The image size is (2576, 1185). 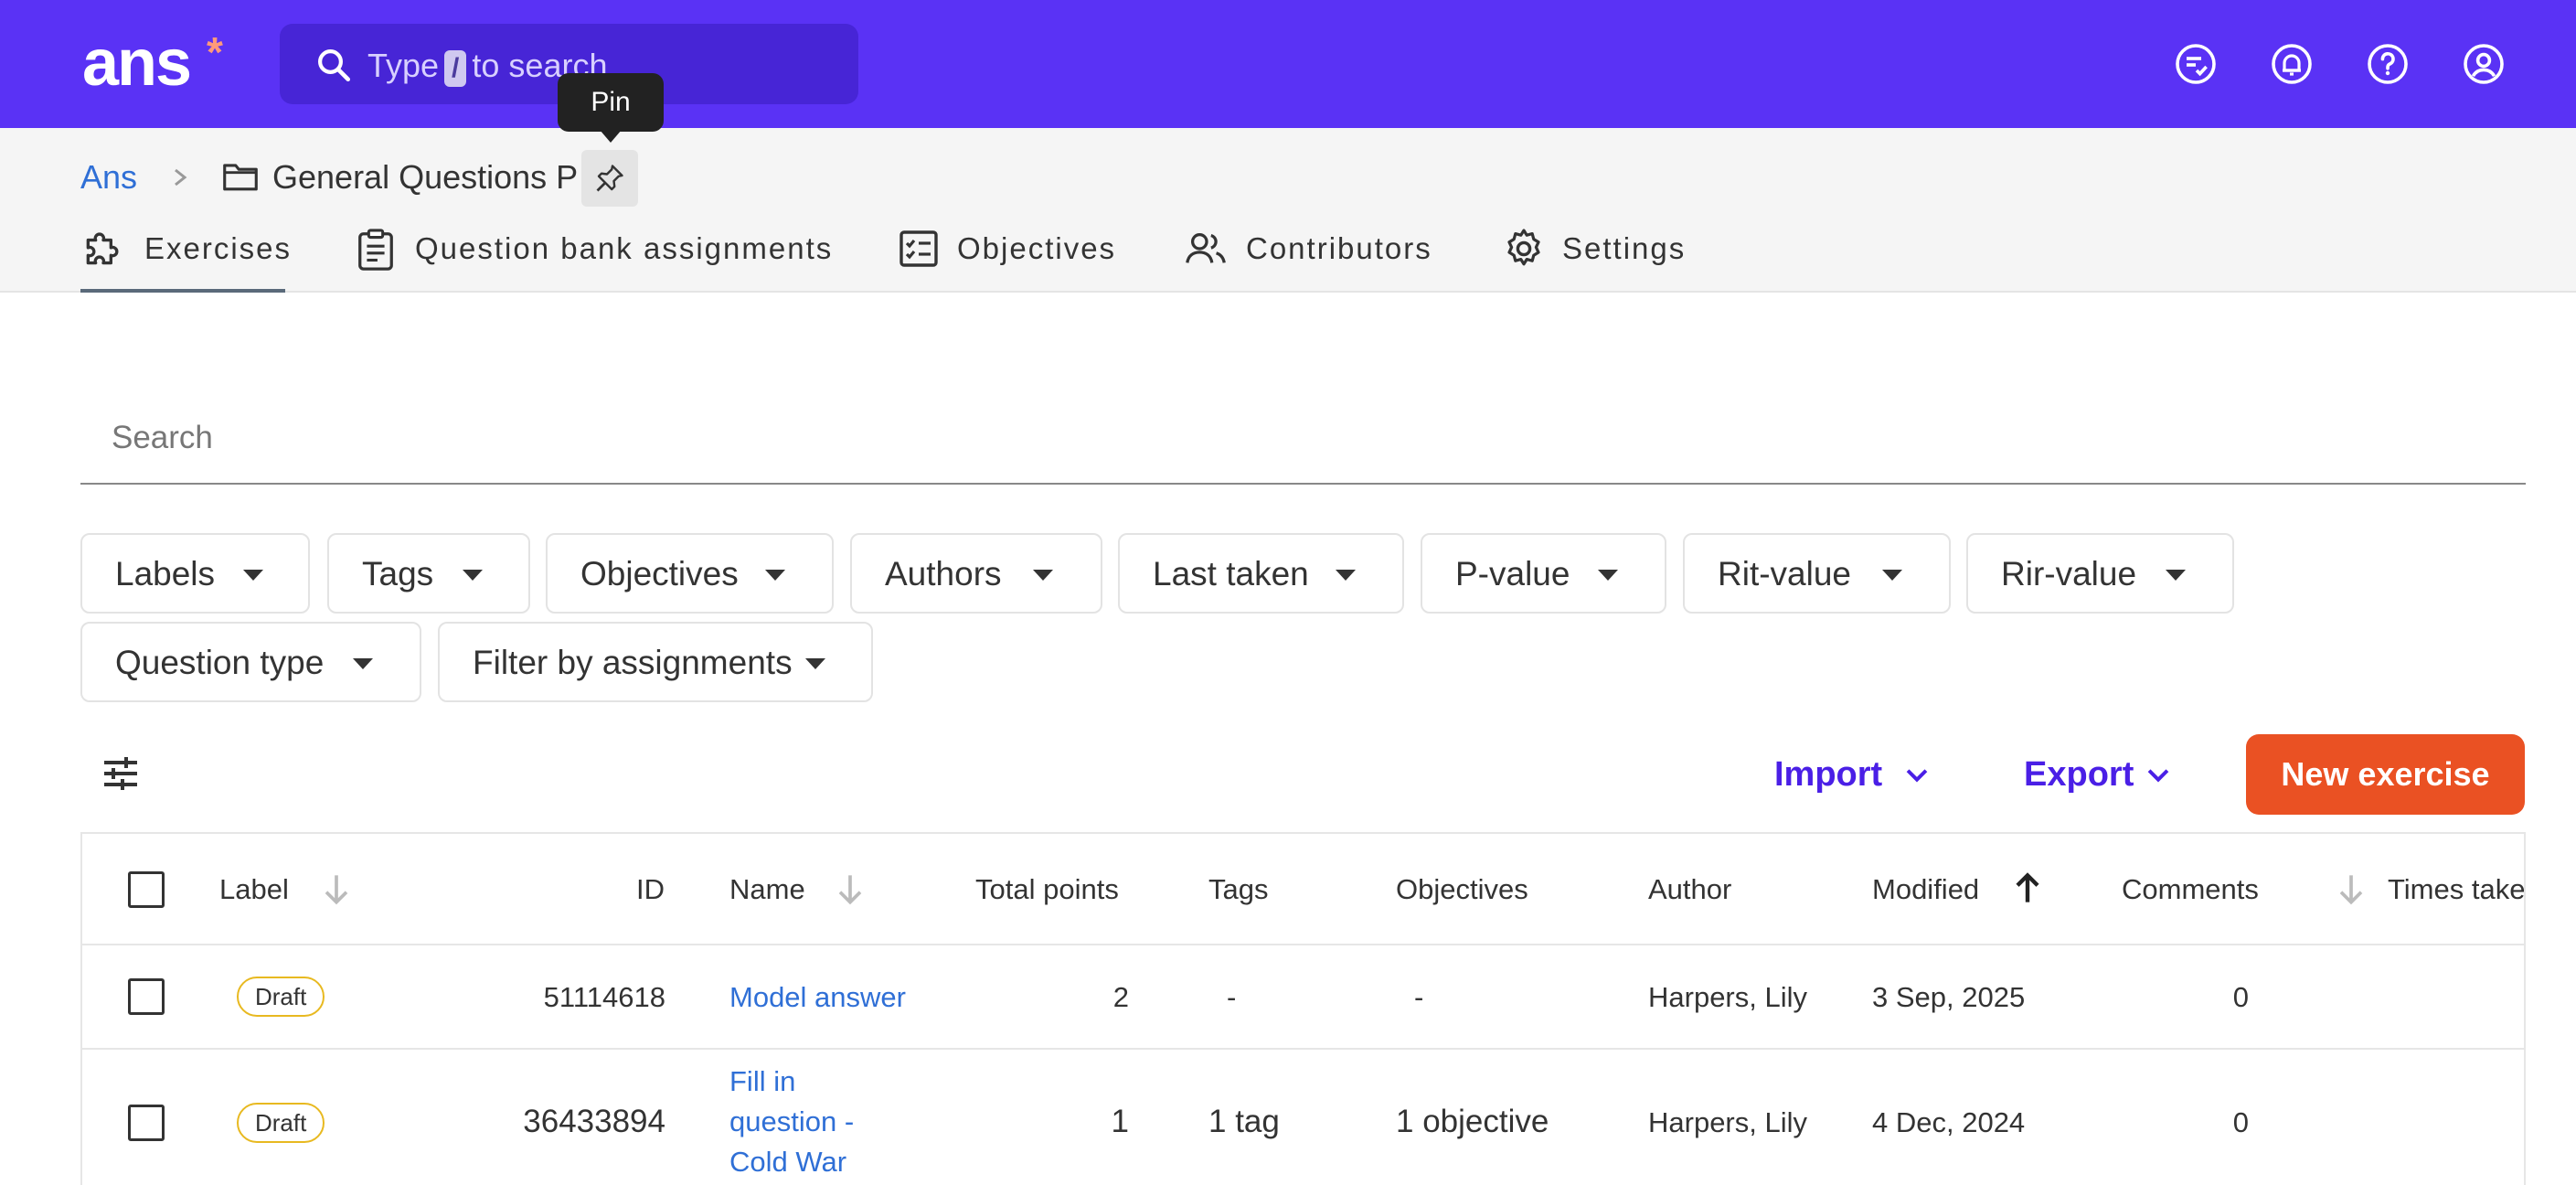 I want to click on row-total-points: 1, so click(x=1120, y=1121).